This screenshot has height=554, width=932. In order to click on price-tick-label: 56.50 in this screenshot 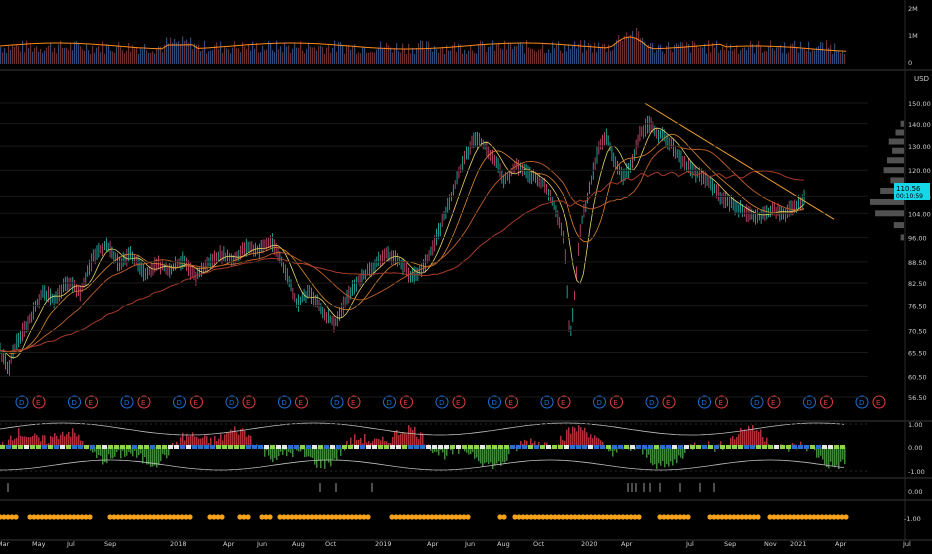, I will do `click(917, 398)`.